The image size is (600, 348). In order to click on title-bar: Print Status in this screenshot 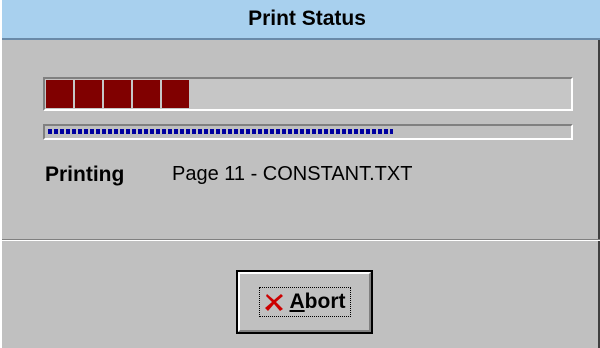, I will do `click(301, 20)`.